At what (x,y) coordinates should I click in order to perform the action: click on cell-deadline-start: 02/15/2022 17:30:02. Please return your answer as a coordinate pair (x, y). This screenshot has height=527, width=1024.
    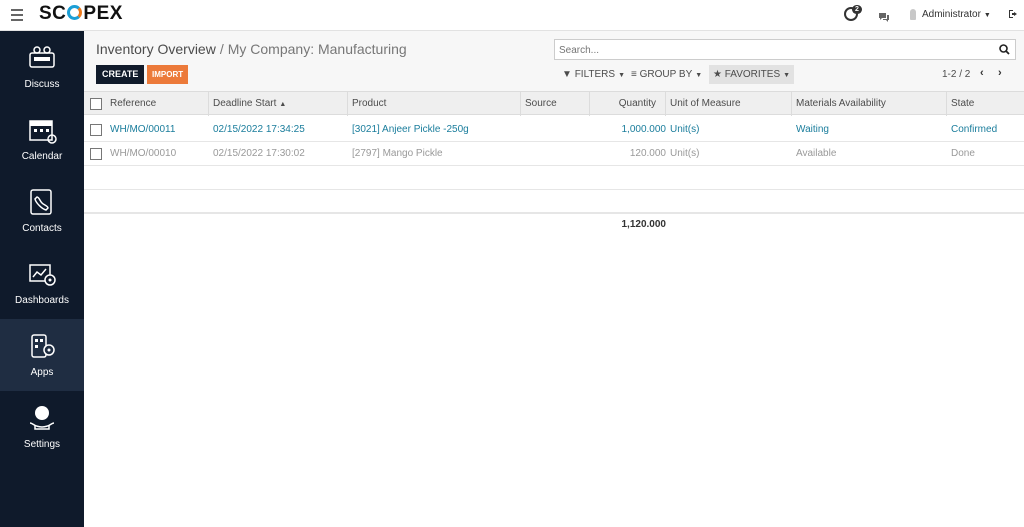
    Looking at the image, I should click on (259, 153).